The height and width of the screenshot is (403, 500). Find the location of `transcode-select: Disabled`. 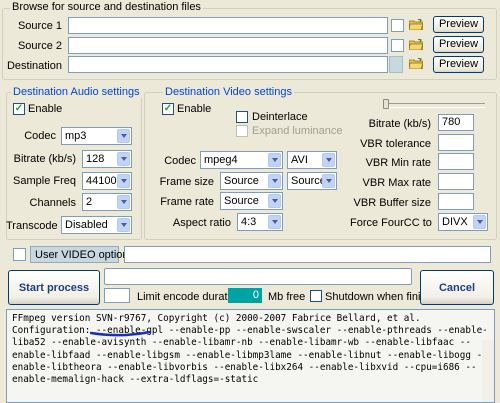

transcode-select: Disabled is located at coordinates (96, 225).